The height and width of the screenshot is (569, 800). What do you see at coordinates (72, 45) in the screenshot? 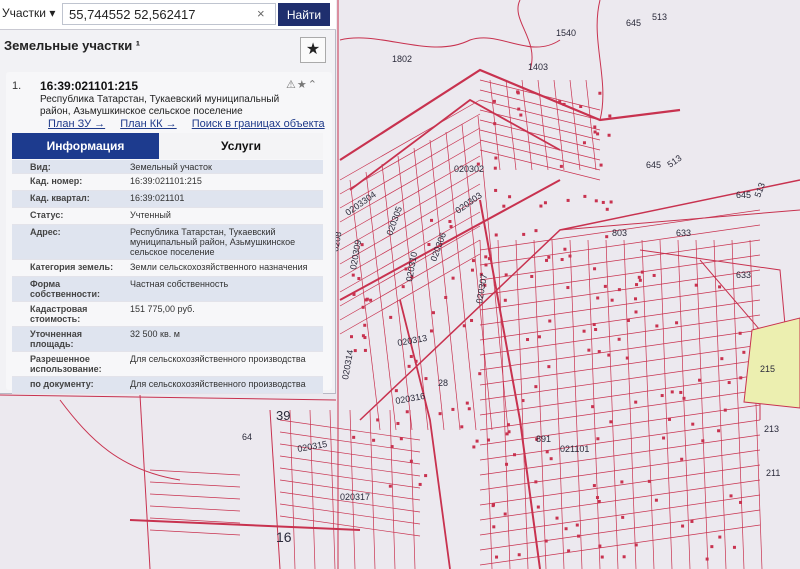
I see `panel-title: Земельные участки ¹` at bounding box center [72, 45].